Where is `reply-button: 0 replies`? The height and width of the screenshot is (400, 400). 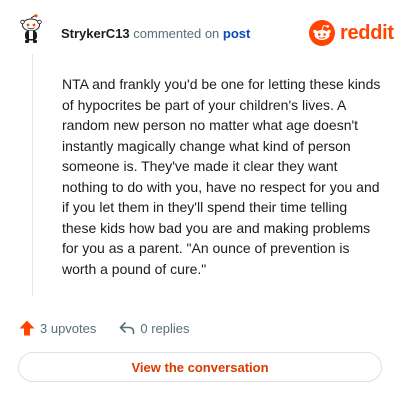
reply-button: 0 replies is located at coordinates (154, 328).